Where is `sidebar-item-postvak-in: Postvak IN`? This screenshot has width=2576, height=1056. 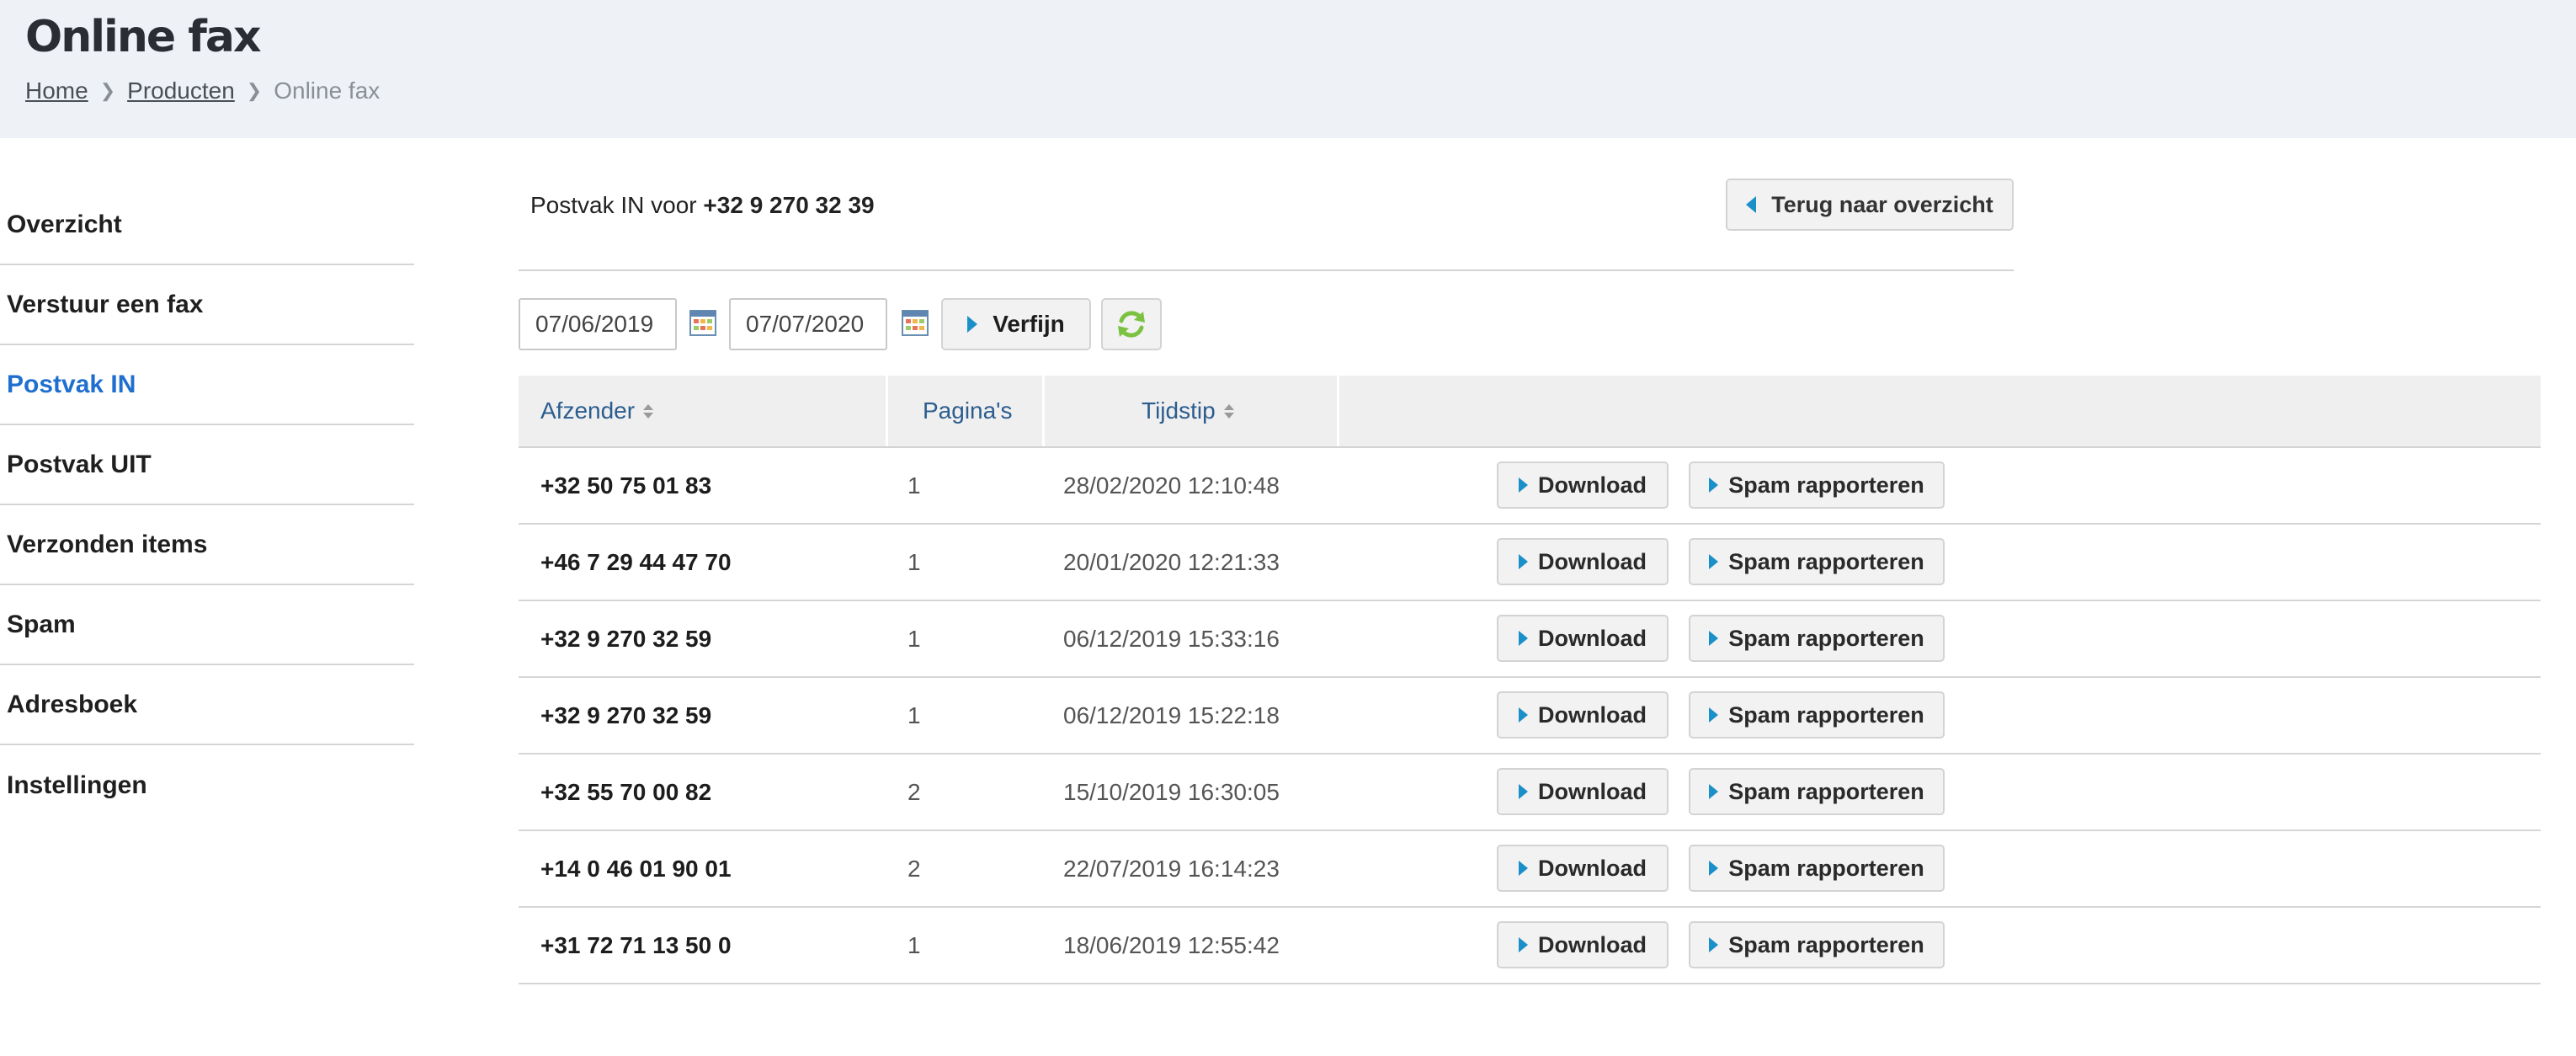 sidebar-item-postvak-in: Postvak IN is located at coordinates (207, 385).